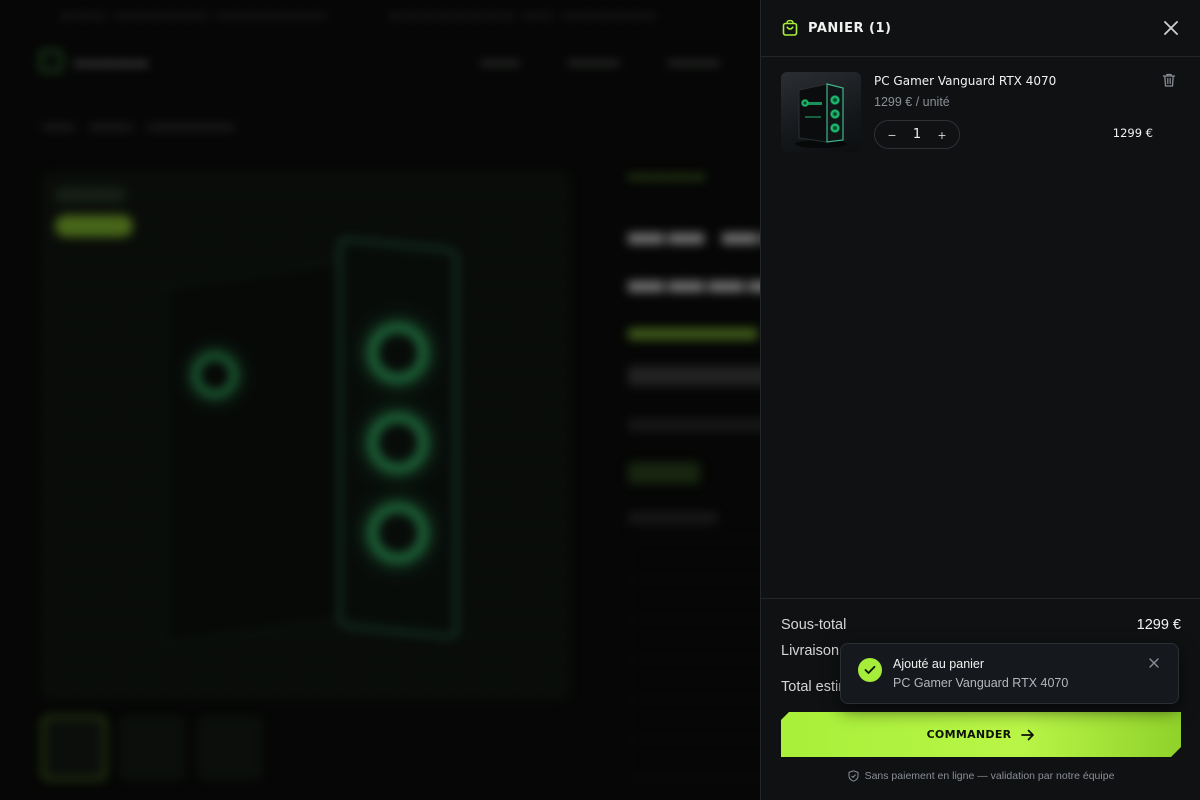 The width and height of the screenshot is (1200, 800). What do you see at coordinates (1028, 735) in the screenshot?
I see `arrow-right-icon` at bounding box center [1028, 735].